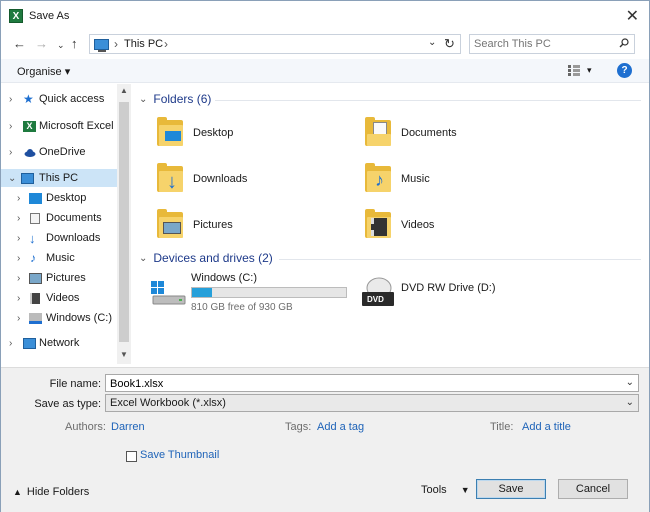 This screenshot has width=650, height=512. Describe the element at coordinates (59, 178) in the screenshot. I see `sidebar-item-this-pc: ⌄ This PC` at that location.